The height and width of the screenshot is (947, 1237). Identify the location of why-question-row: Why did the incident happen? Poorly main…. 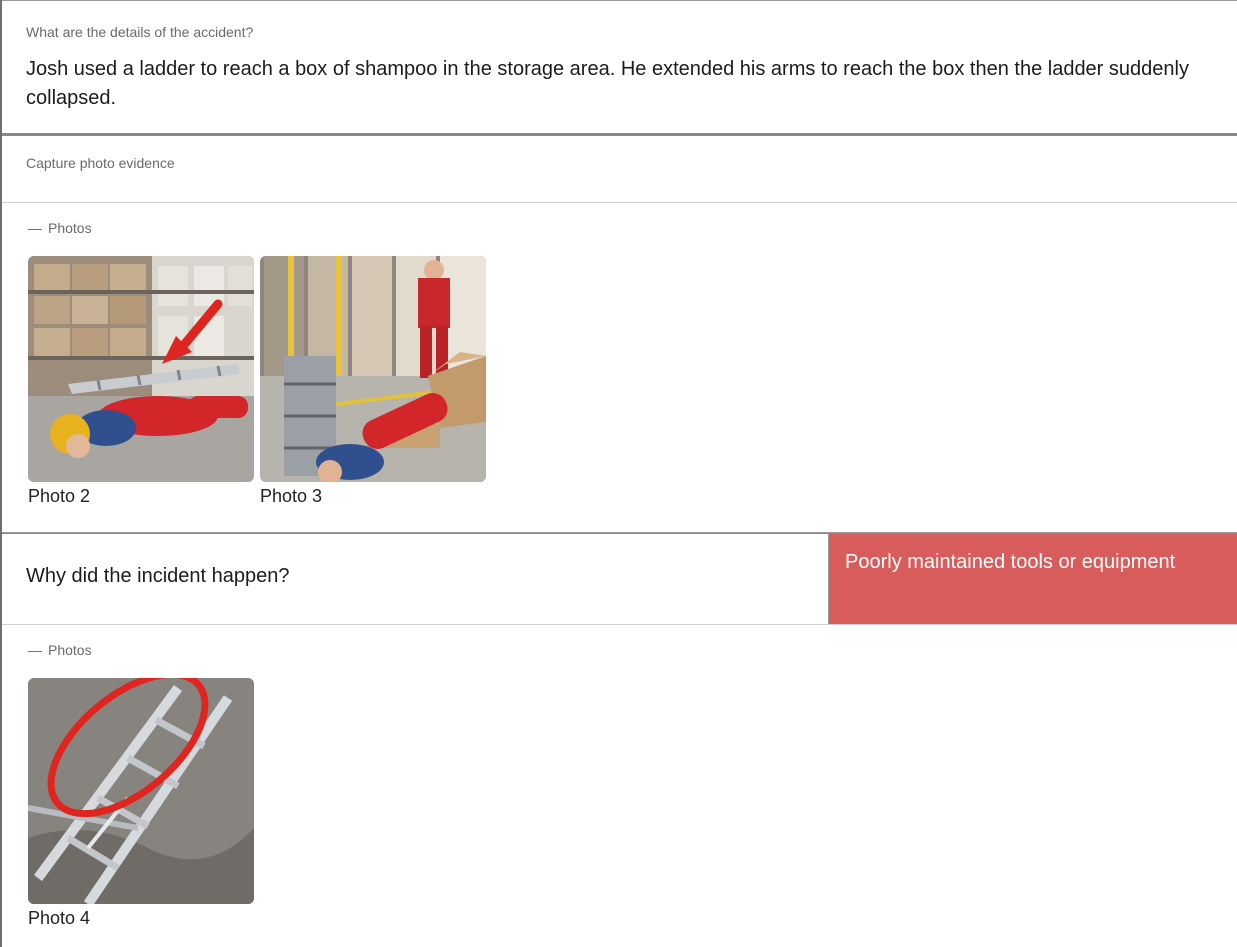
(619, 579).